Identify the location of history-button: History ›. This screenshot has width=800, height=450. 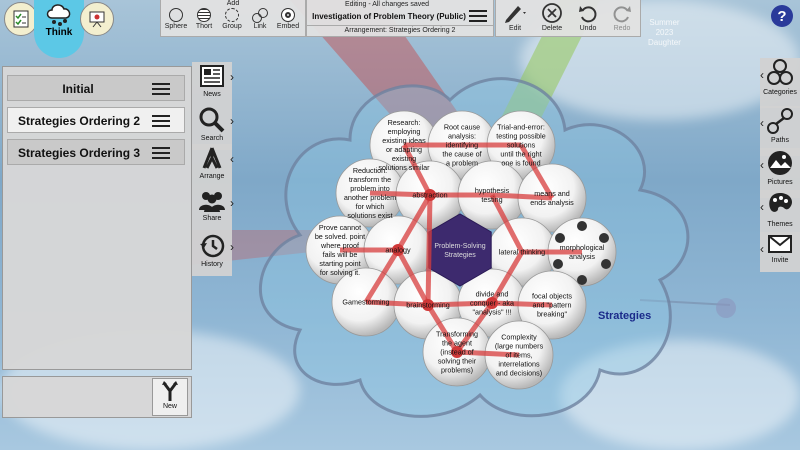
(213, 254).